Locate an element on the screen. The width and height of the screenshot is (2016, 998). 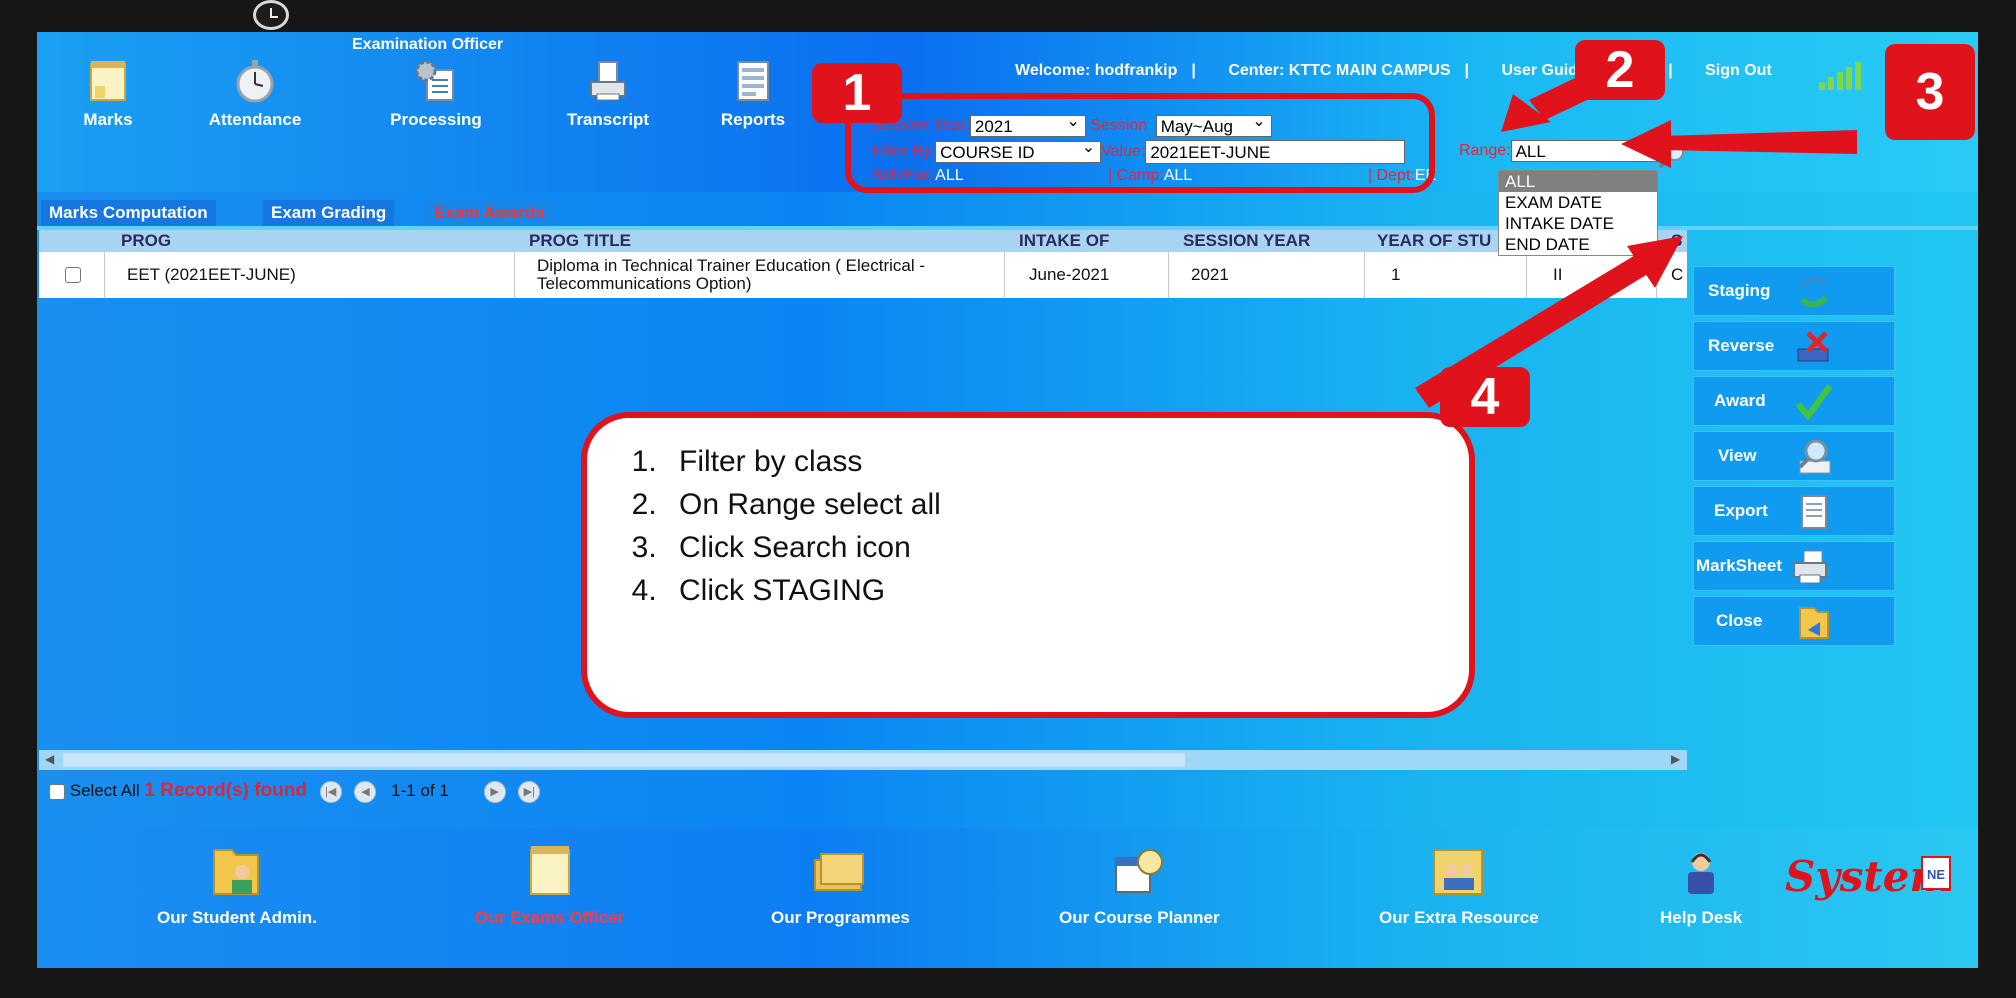
export-button: Export is located at coordinates (1794, 511).